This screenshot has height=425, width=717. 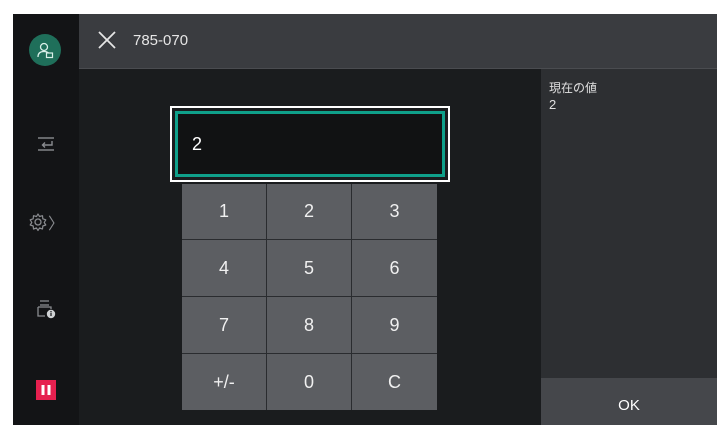 What do you see at coordinates (224, 212) in the screenshot?
I see `key-1: 1` at bounding box center [224, 212].